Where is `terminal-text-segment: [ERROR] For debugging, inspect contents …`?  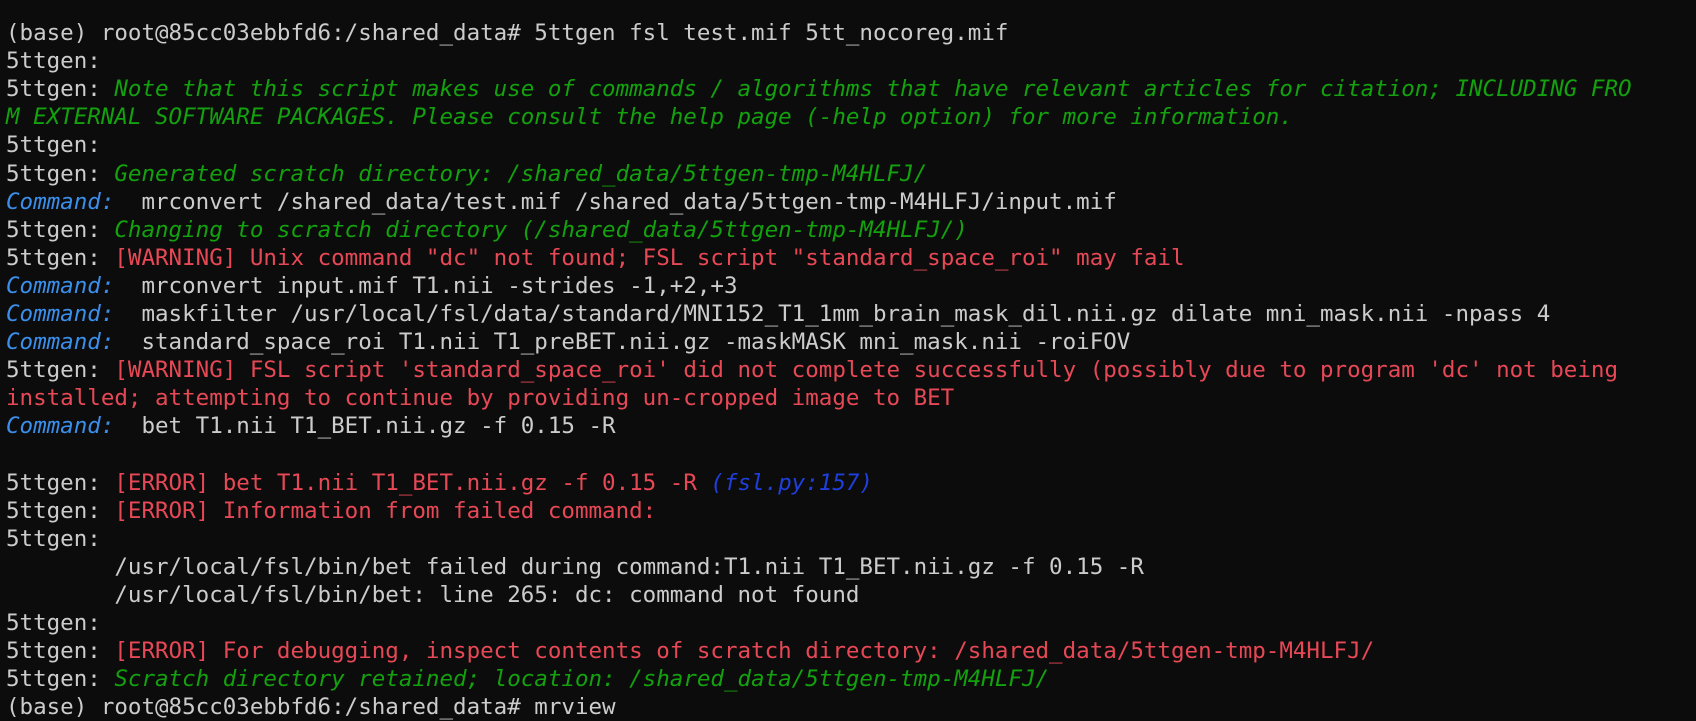
terminal-text-segment: [ERROR] For debugging, inspect contents … is located at coordinates (744, 651).